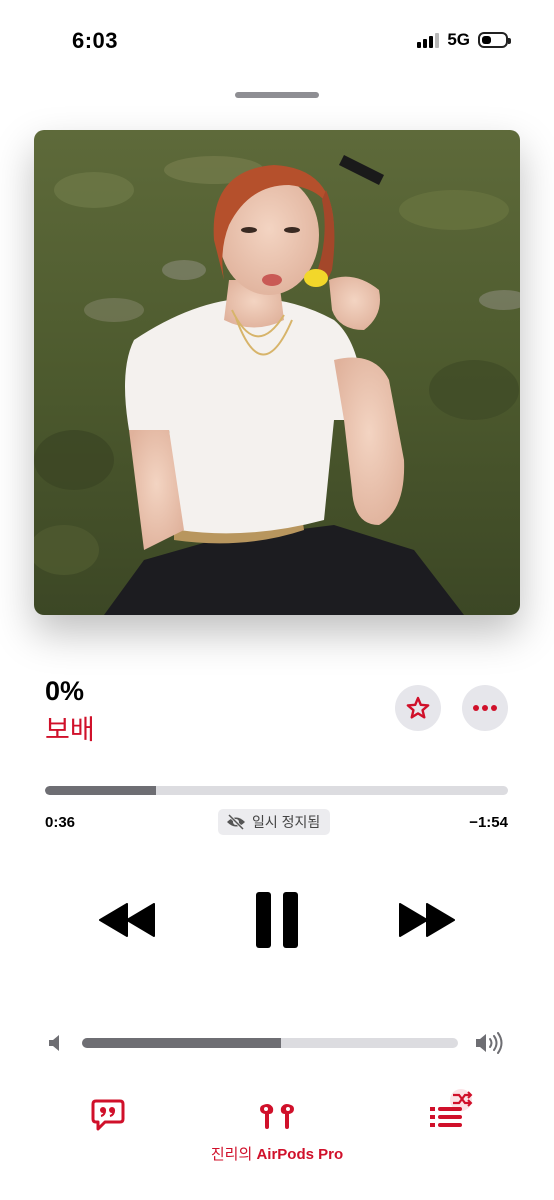 This screenshot has height=1200, width=554. Describe the element at coordinates (236, 822) in the screenshot. I see `hidden-eye-icon` at that location.